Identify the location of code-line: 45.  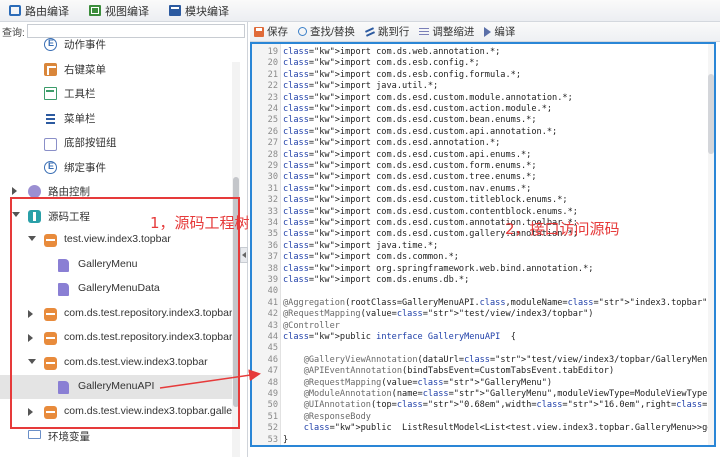
(483, 348).